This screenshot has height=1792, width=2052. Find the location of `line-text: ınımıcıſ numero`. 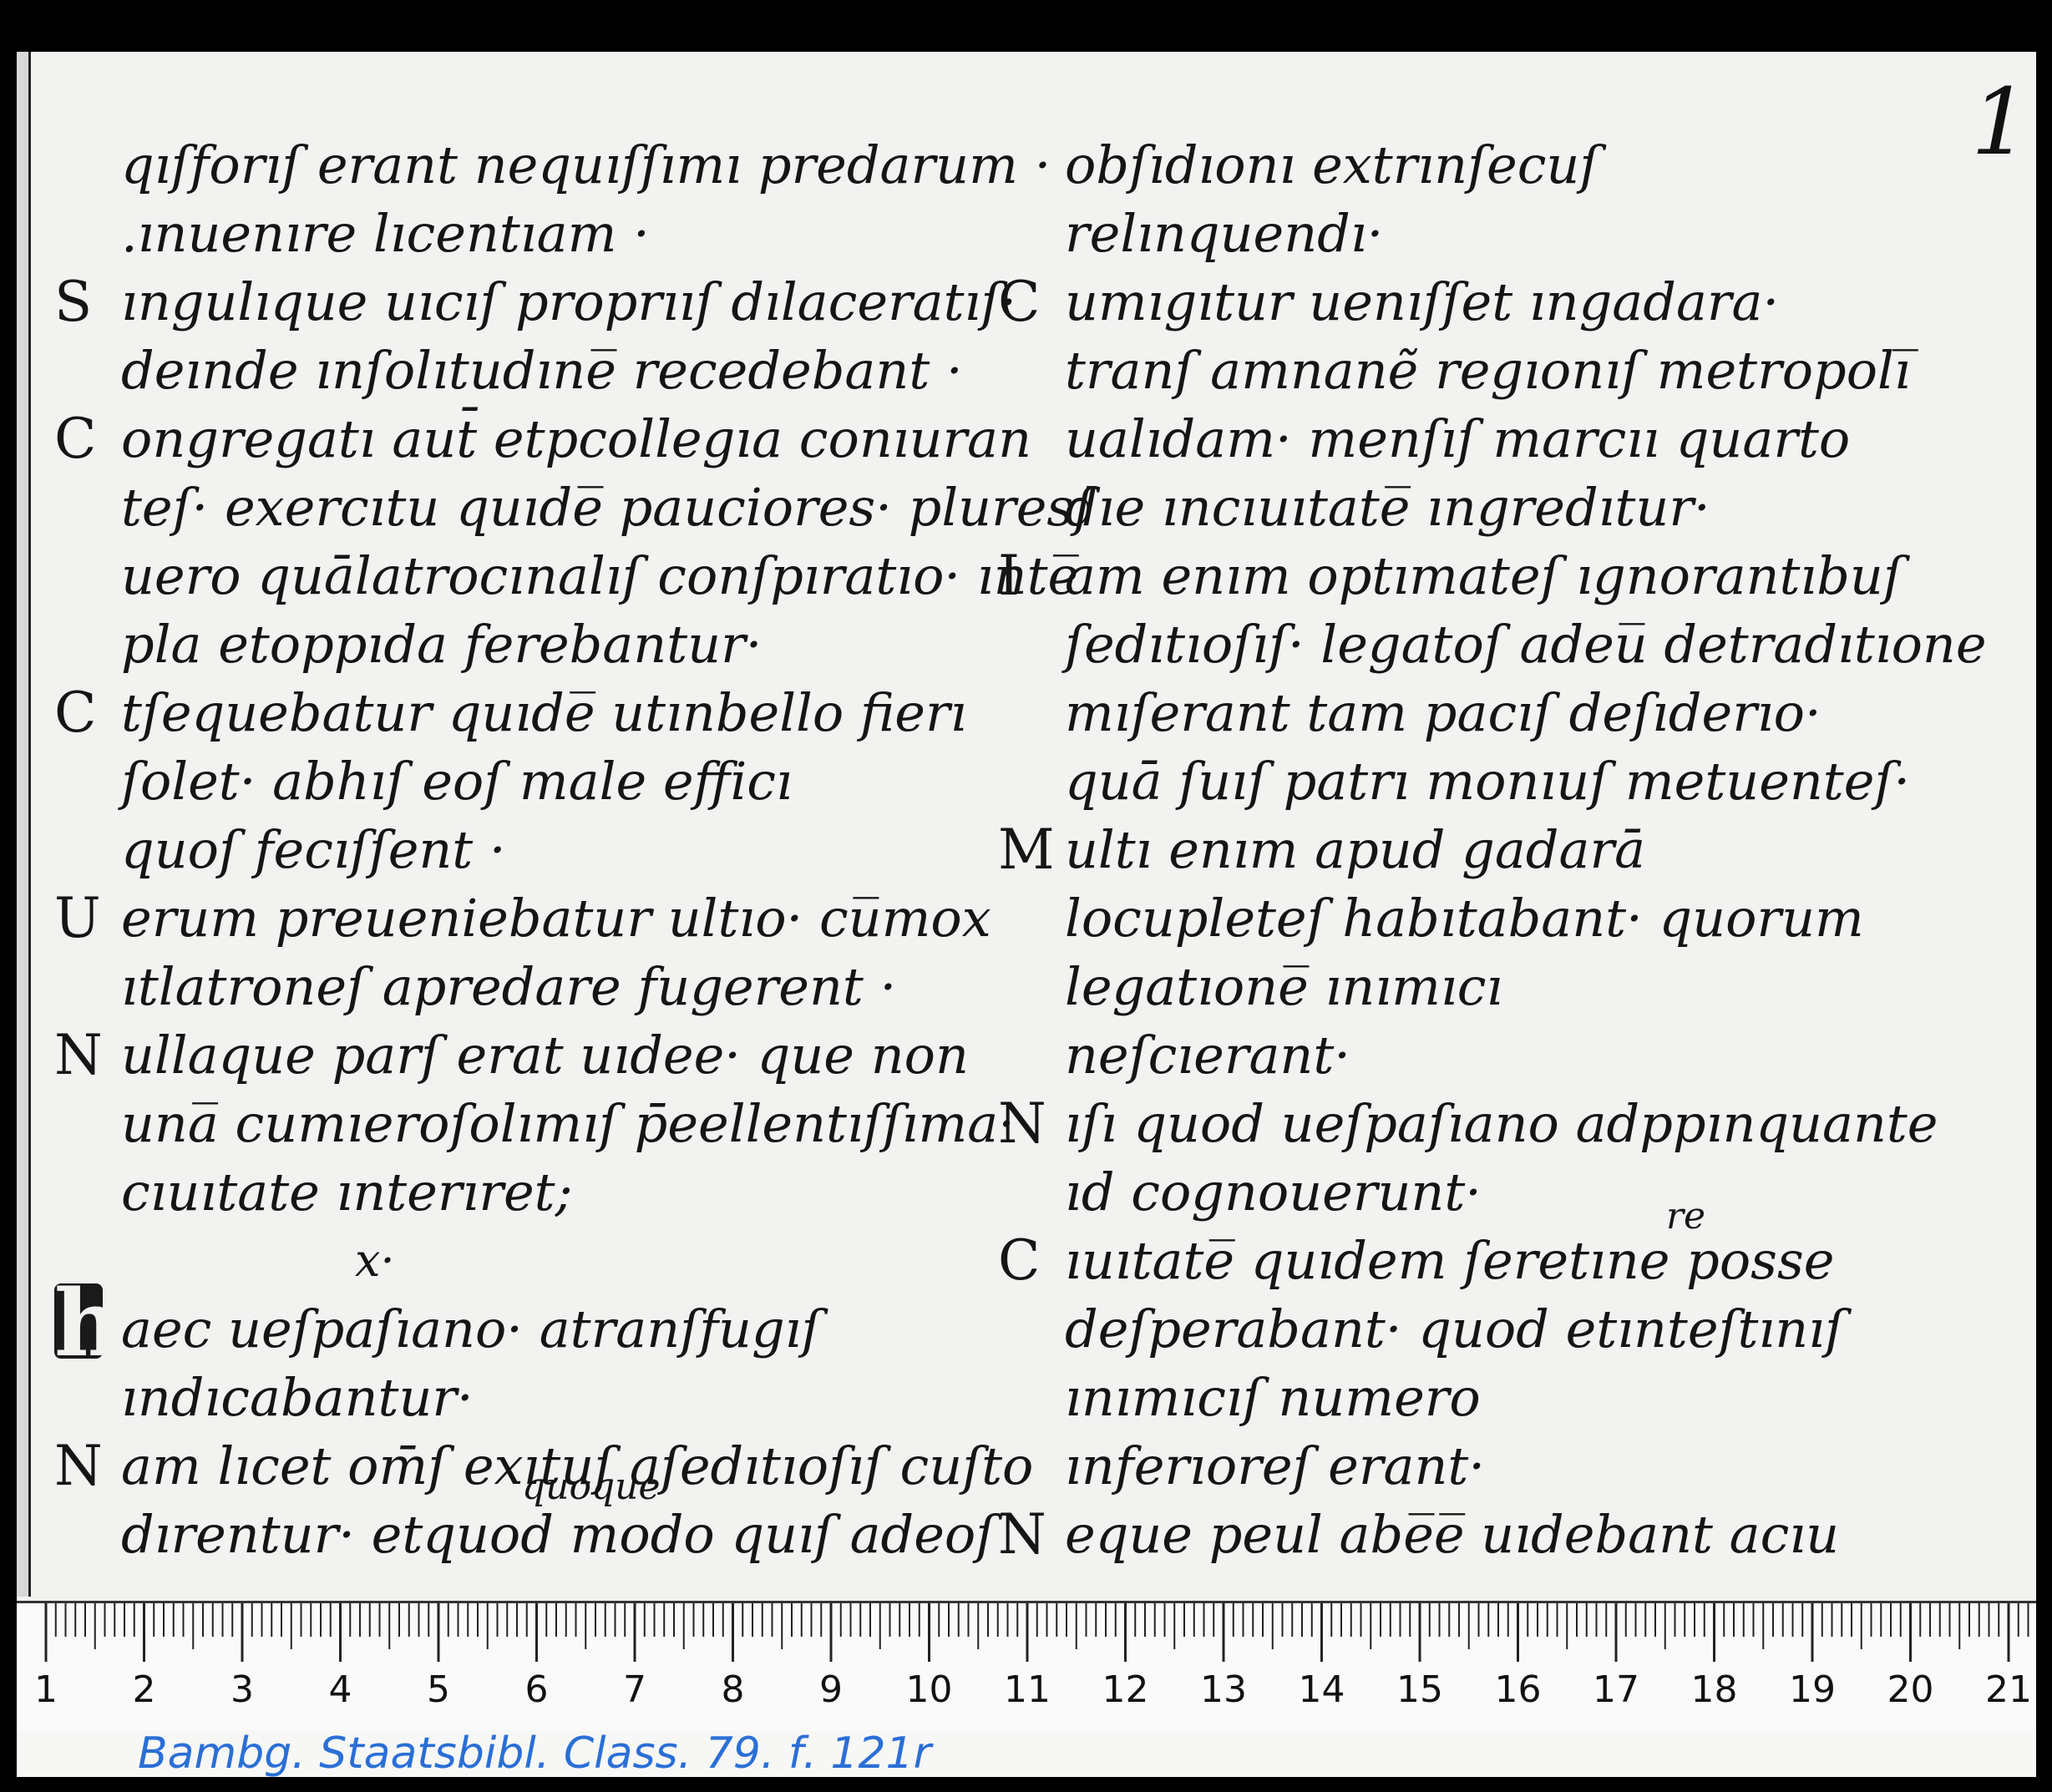

line-text: ınımıcıſ numero is located at coordinates (1273, 1397).